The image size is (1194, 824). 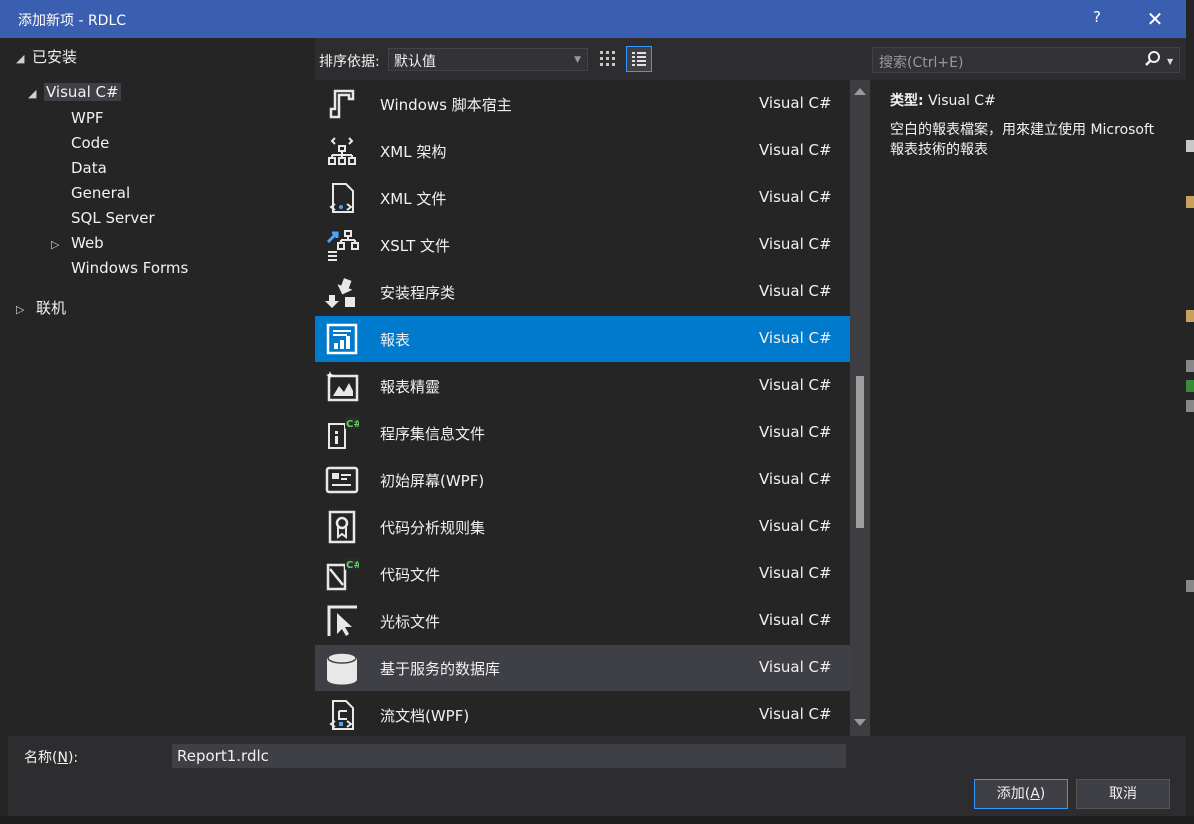 What do you see at coordinates (582, 292) in the screenshot?
I see `list-item: 安装程序类 Visual C#` at bounding box center [582, 292].